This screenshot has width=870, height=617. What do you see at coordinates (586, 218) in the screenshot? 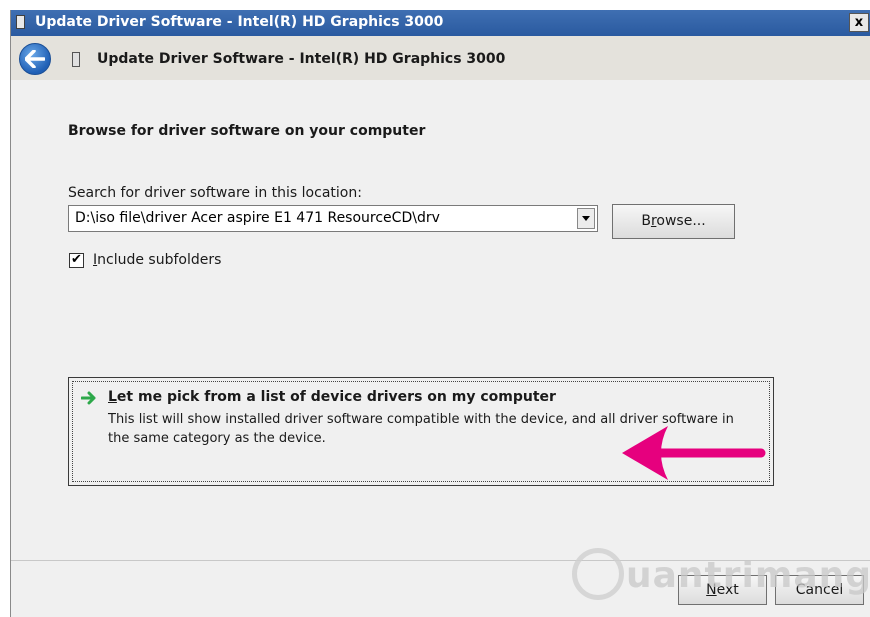
I see `dropdown-arrow-icon` at bounding box center [586, 218].